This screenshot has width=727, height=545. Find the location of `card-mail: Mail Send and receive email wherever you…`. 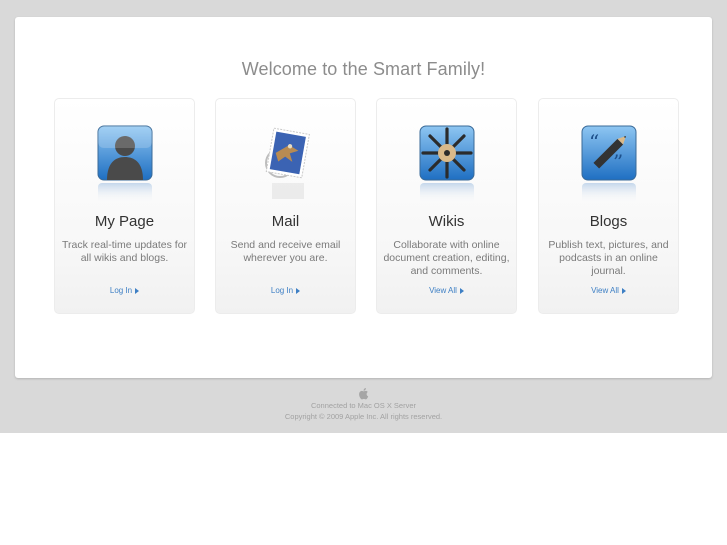

card-mail: Mail Send and receive email wherever you… is located at coordinates (285, 206).